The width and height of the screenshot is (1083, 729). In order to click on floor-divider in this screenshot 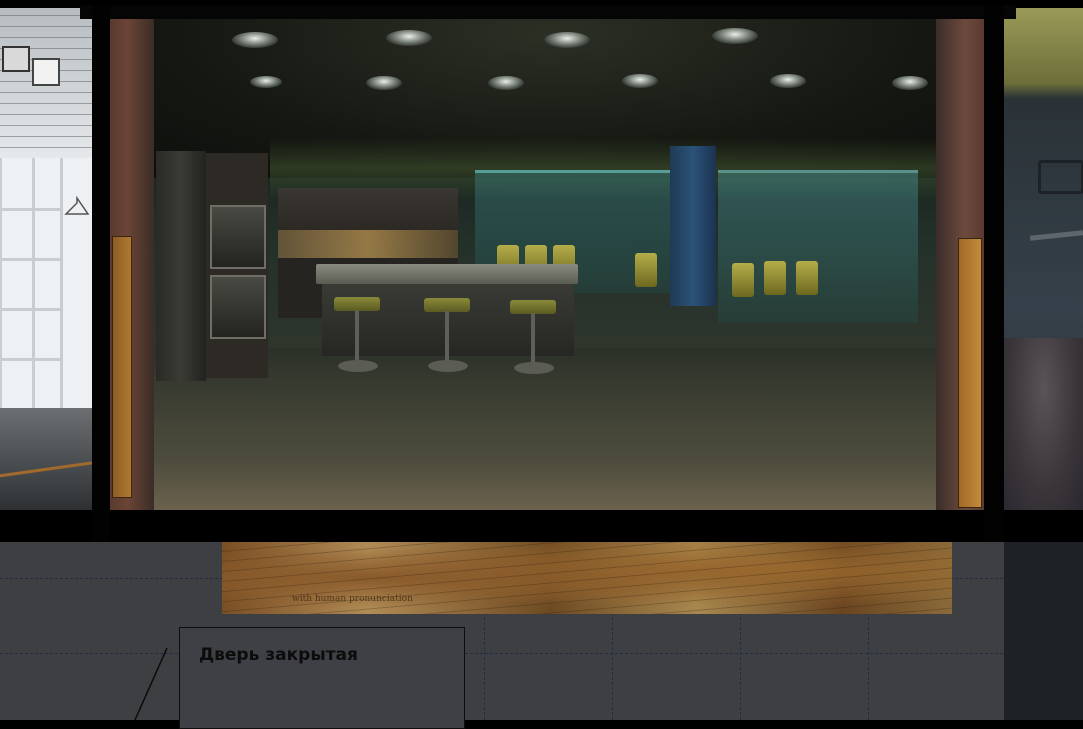, I will do `click(541, 526)`.